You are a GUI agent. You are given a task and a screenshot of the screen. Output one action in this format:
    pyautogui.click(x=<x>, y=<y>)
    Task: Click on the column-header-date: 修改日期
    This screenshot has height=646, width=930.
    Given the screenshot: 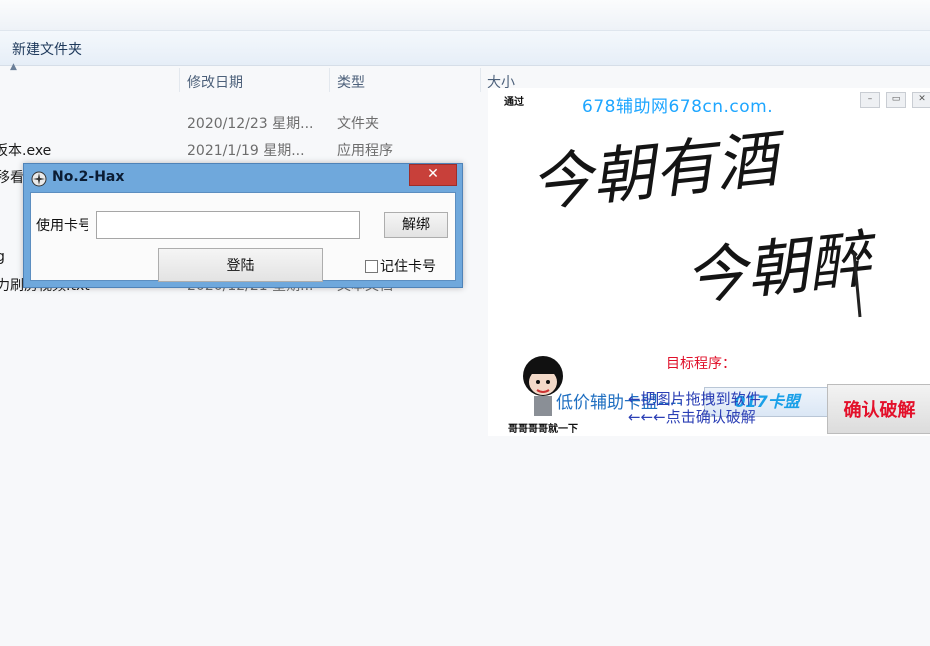 What is the action you would take?
    pyautogui.click(x=257, y=81)
    